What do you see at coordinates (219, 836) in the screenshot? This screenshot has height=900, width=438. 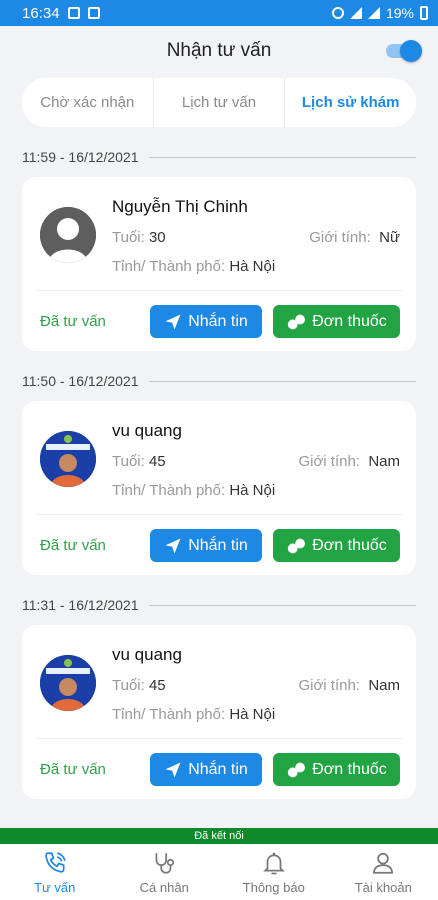 I see `connection-banner: Đã kết nối` at bounding box center [219, 836].